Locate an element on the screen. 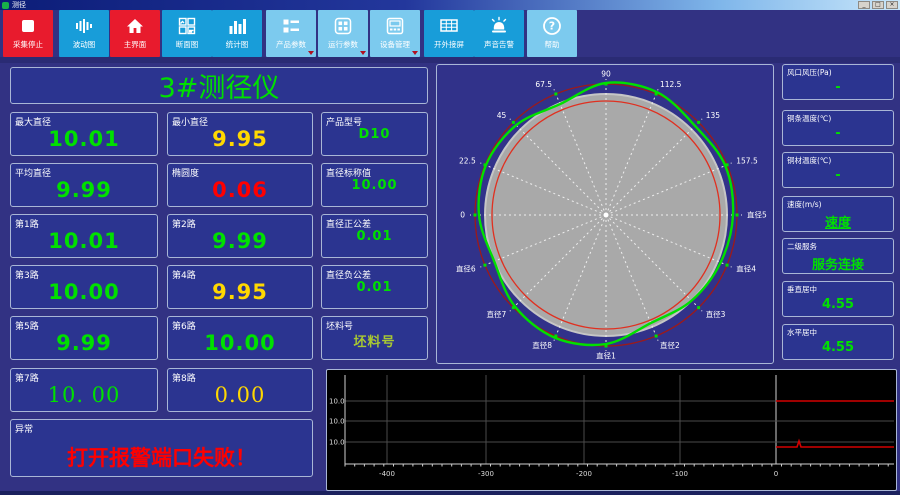 Image resolution: width=900 pixels, height=495 pixels. exception-label: 异常 is located at coordinates (24, 430).